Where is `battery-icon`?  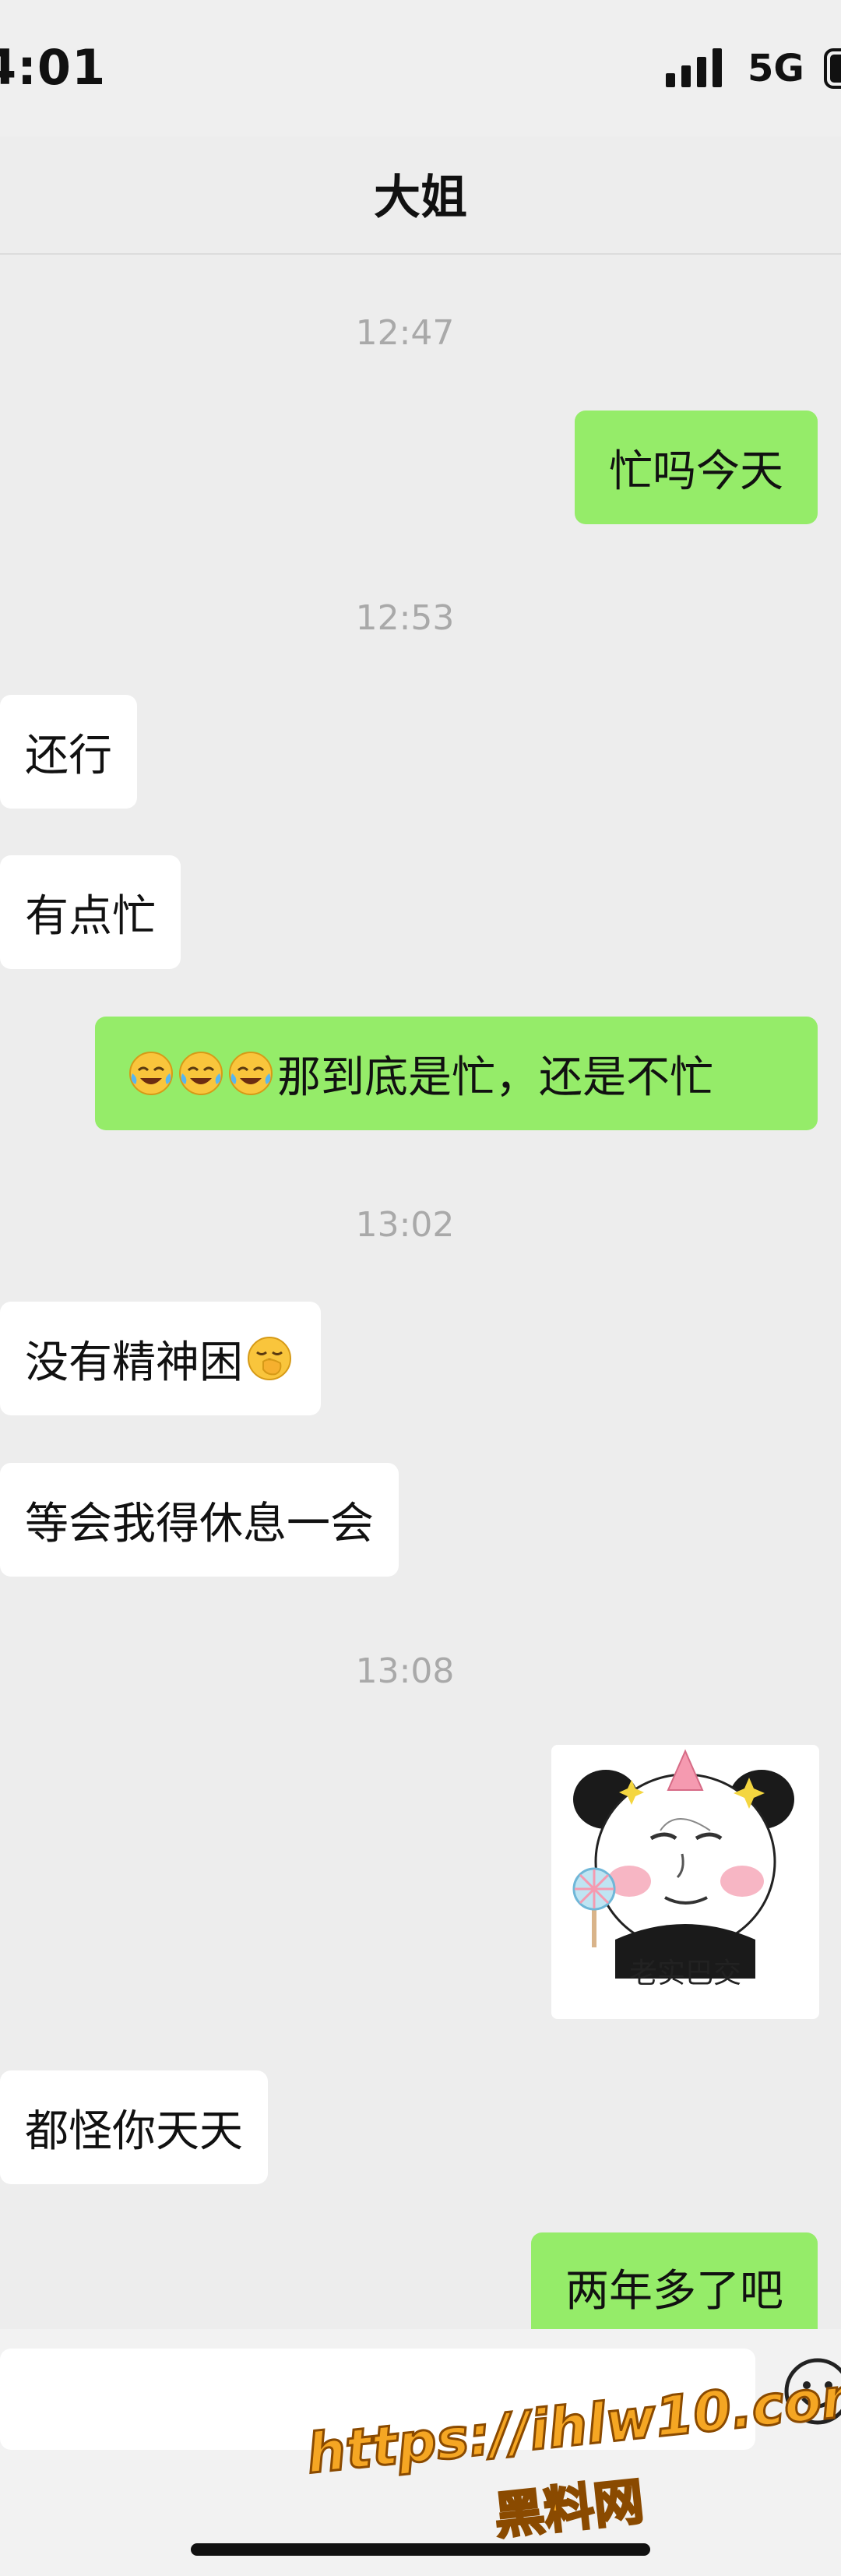 battery-icon is located at coordinates (832, 68).